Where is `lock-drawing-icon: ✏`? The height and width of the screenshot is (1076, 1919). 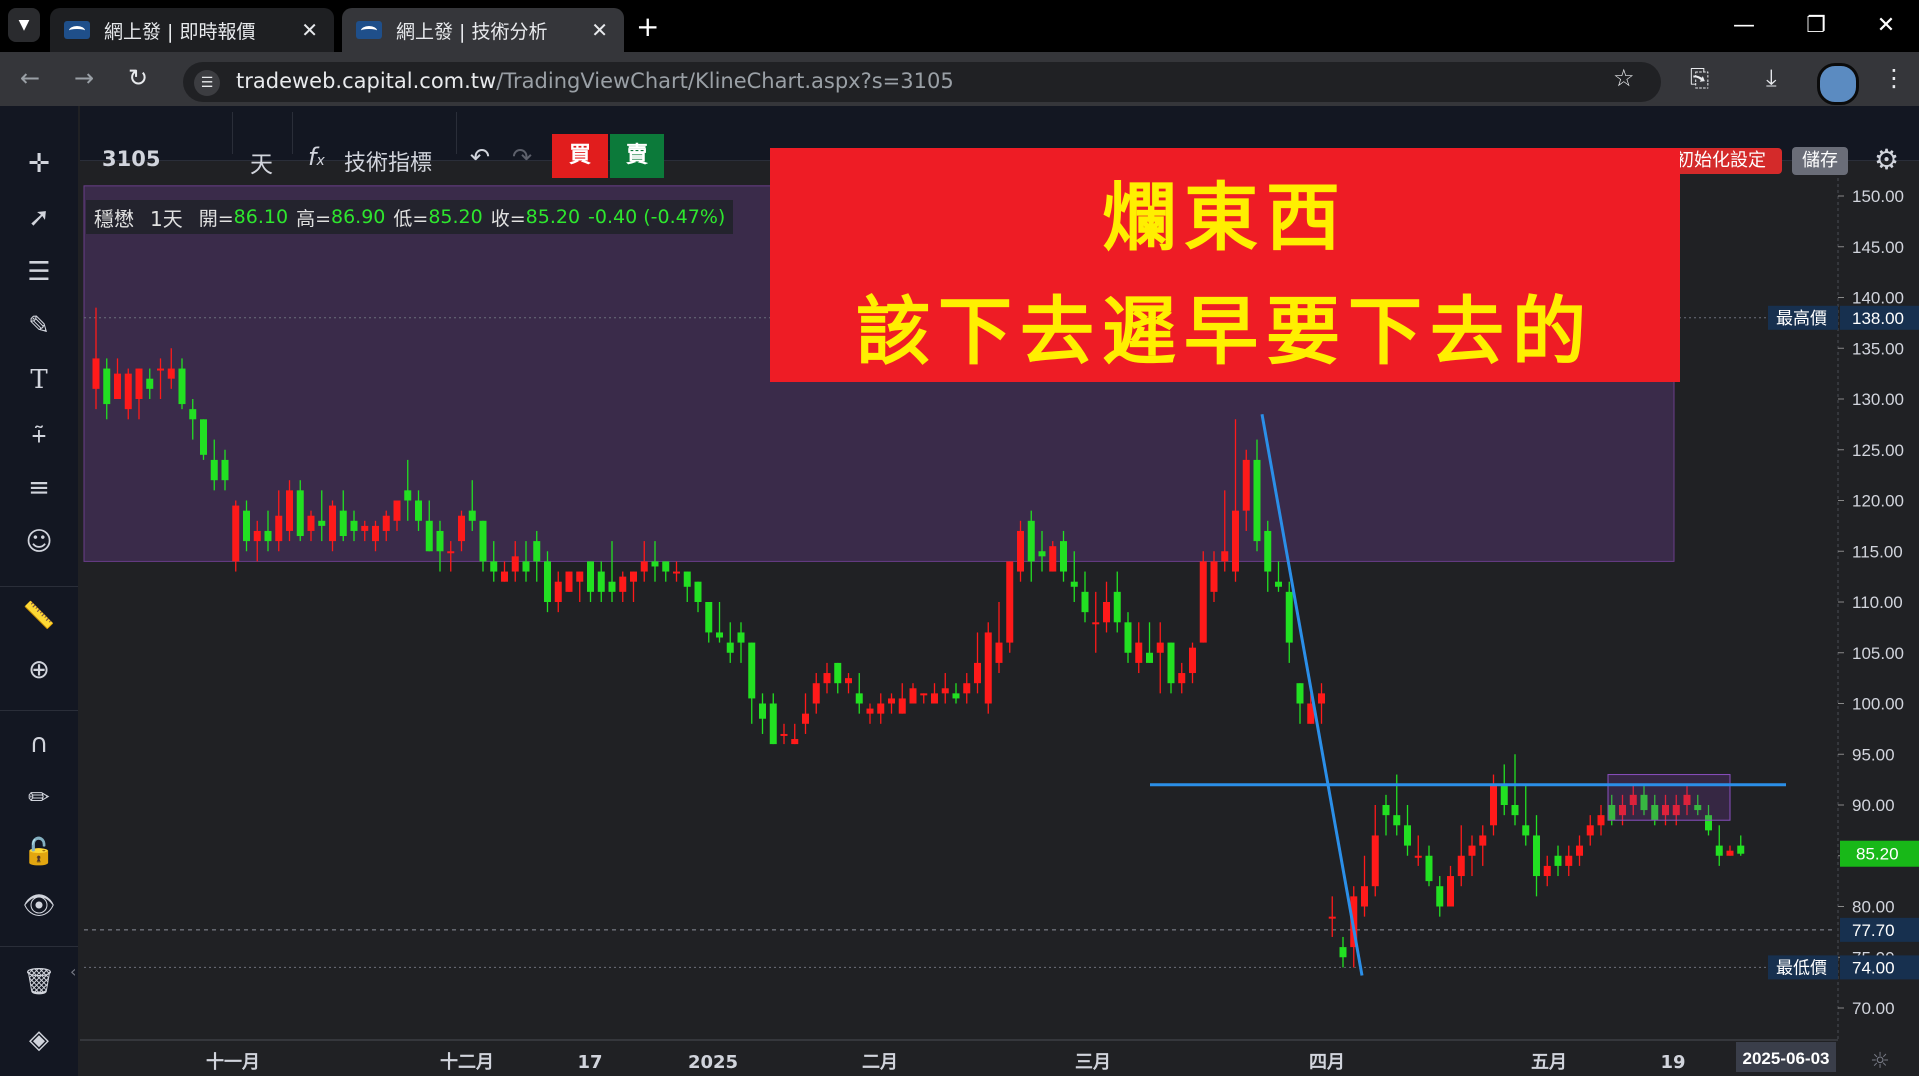 lock-drawing-icon: ✏ is located at coordinates (39, 798).